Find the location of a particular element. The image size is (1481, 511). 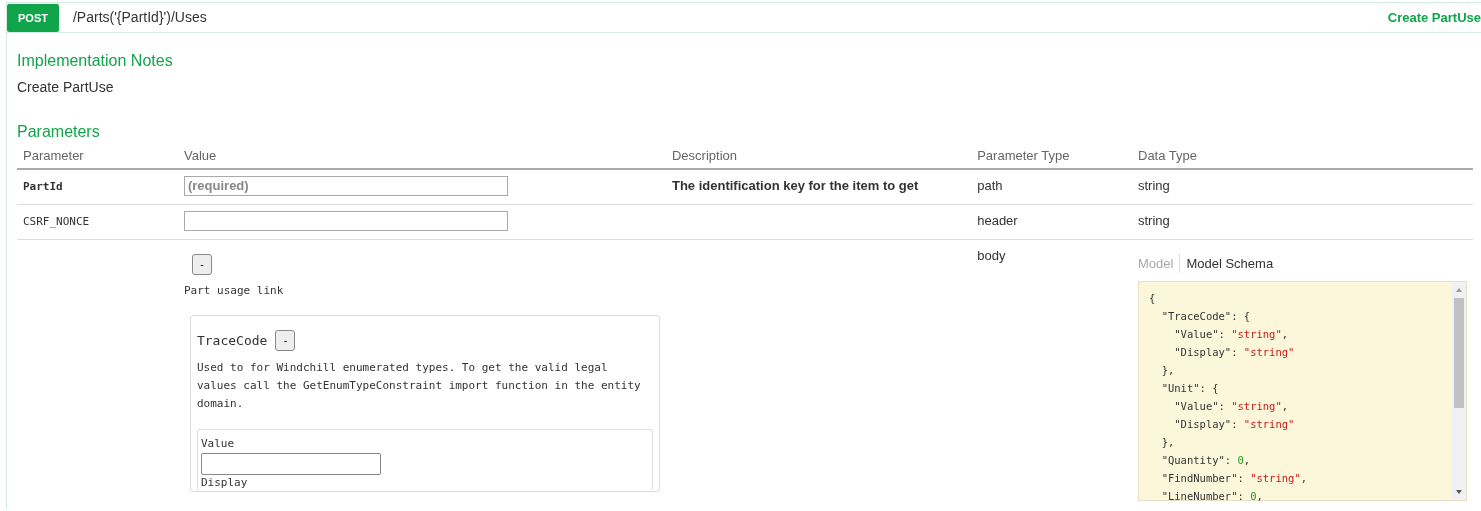

parameter-type: header is located at coordinates (997, 220).